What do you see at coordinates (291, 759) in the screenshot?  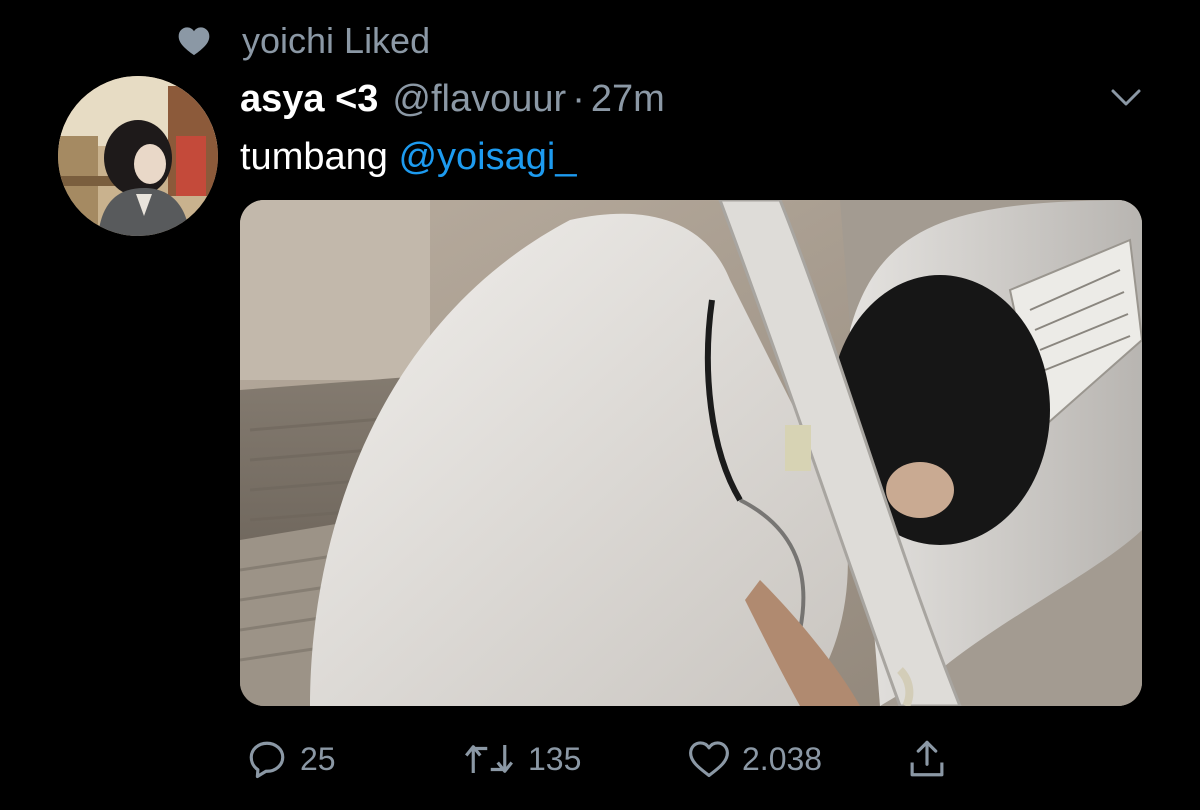 I see `reply-button: 25` at bounding box center [291, 759].